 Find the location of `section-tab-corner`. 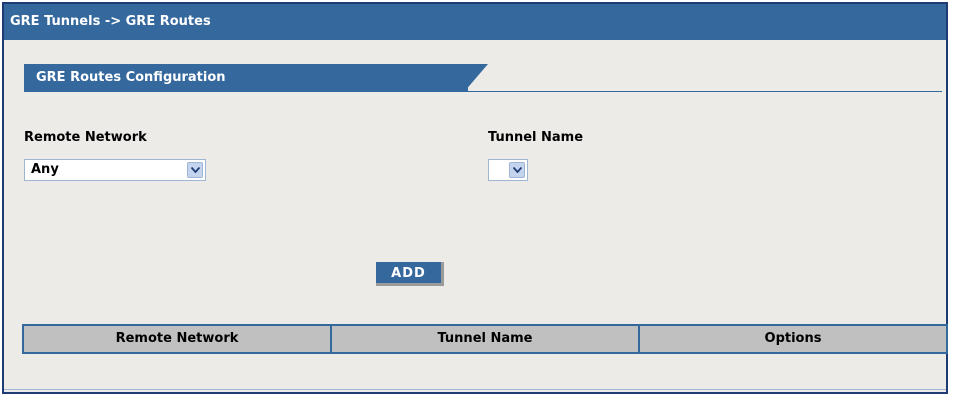

section-tab-corner is located at coordinates (476, 78).